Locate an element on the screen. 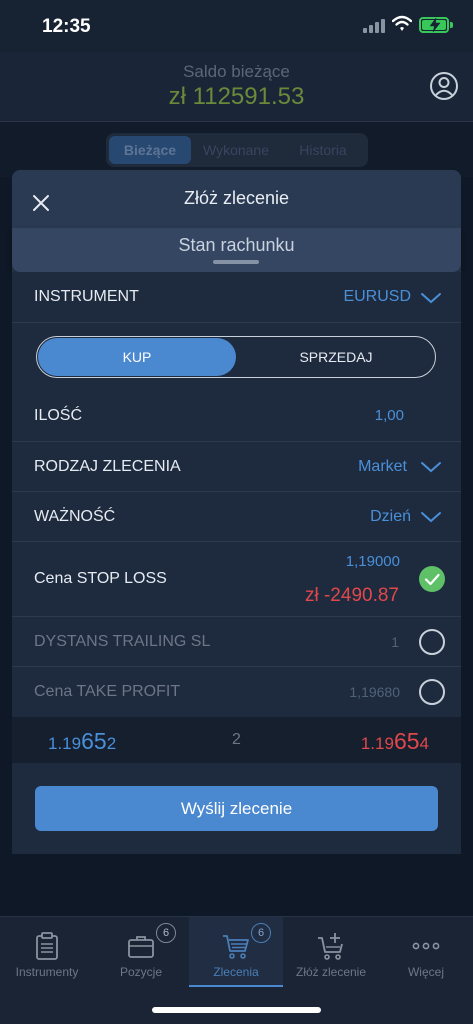  tab-instruments: Instrumenty is located at coordinates (47, 952).